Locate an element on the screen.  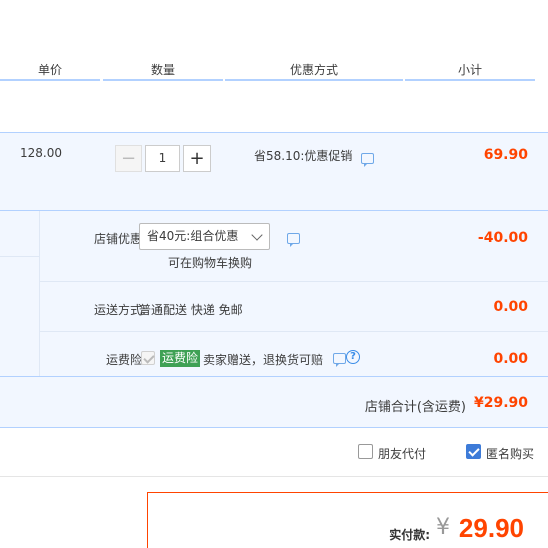
payment-options: 朋友代付 匿名购买 is located at coordinates (274, 454).